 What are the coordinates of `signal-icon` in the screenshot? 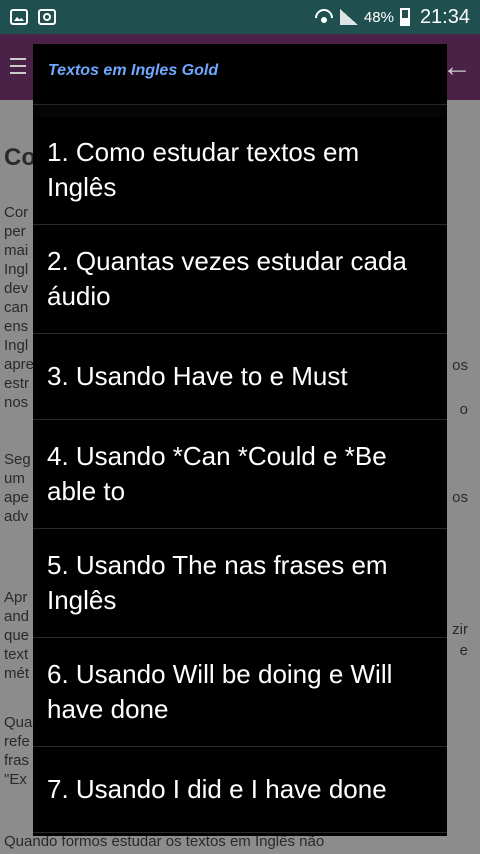 It's located at (348, 17).